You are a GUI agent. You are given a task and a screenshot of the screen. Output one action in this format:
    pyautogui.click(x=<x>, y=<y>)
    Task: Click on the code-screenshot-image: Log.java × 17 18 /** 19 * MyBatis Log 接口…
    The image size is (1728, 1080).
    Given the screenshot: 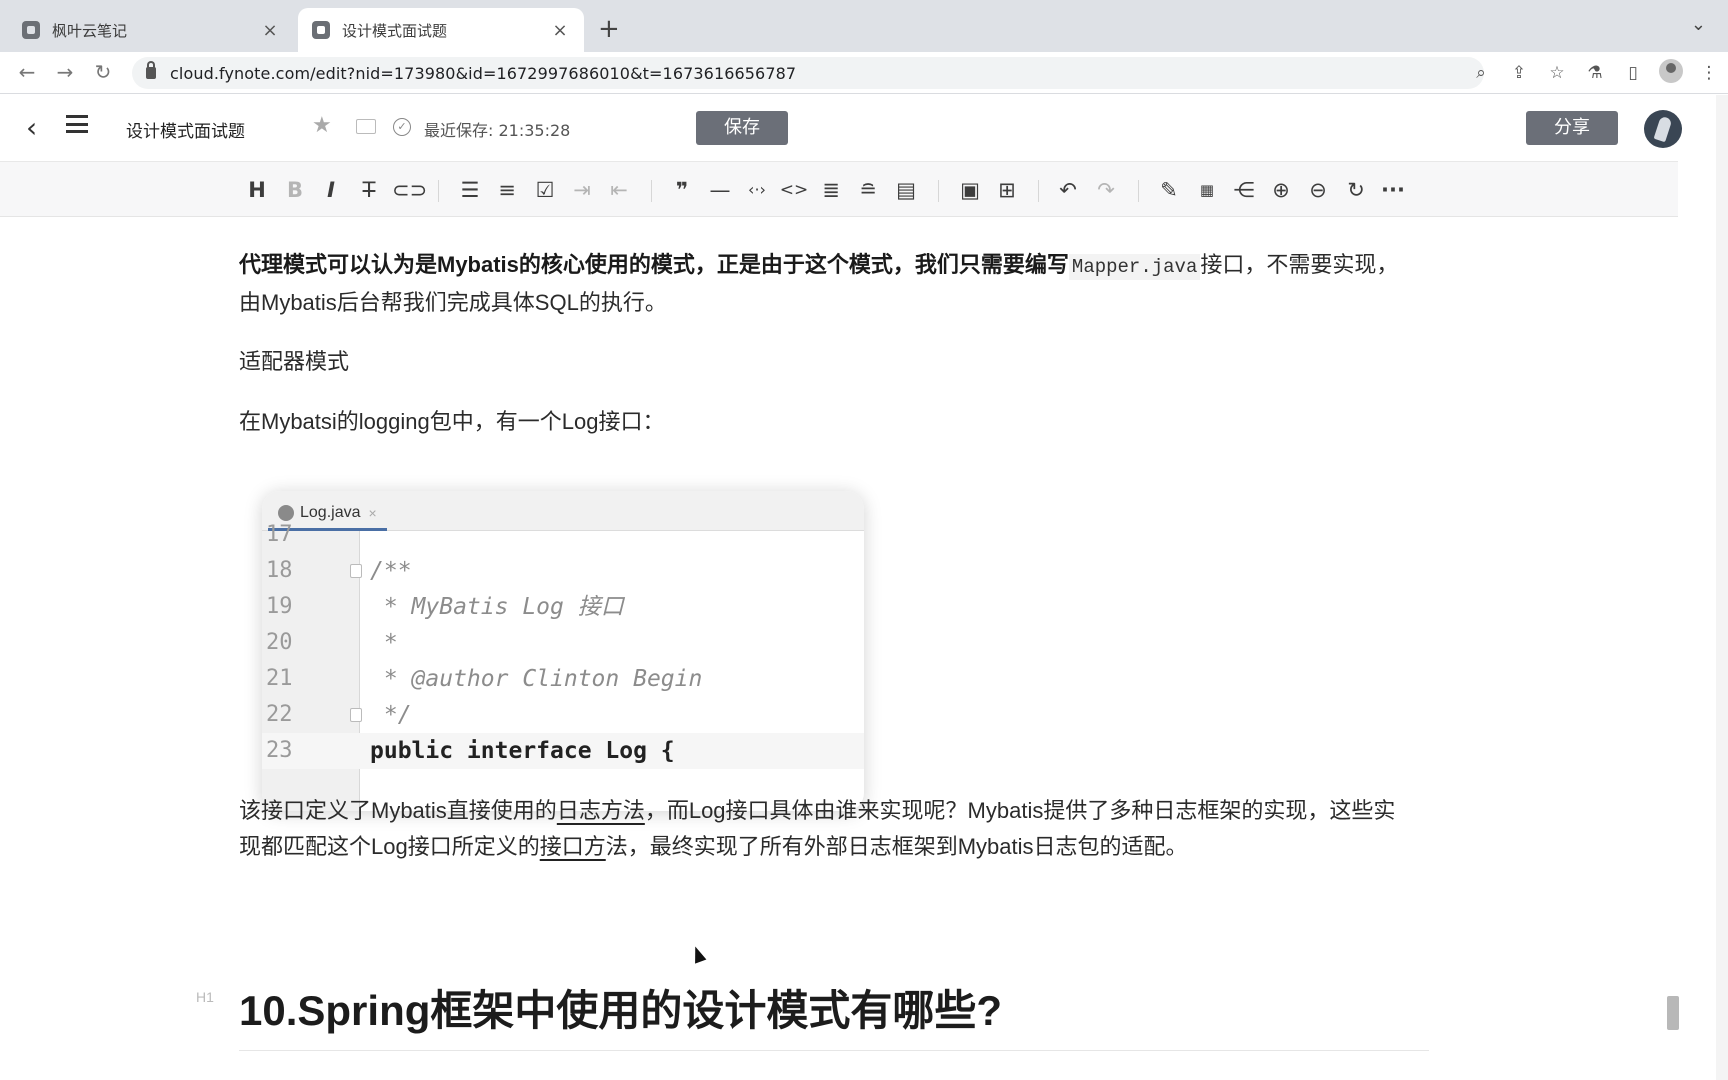 What is the action you would take?
    pyautogui.click(x=563, y=651)
    